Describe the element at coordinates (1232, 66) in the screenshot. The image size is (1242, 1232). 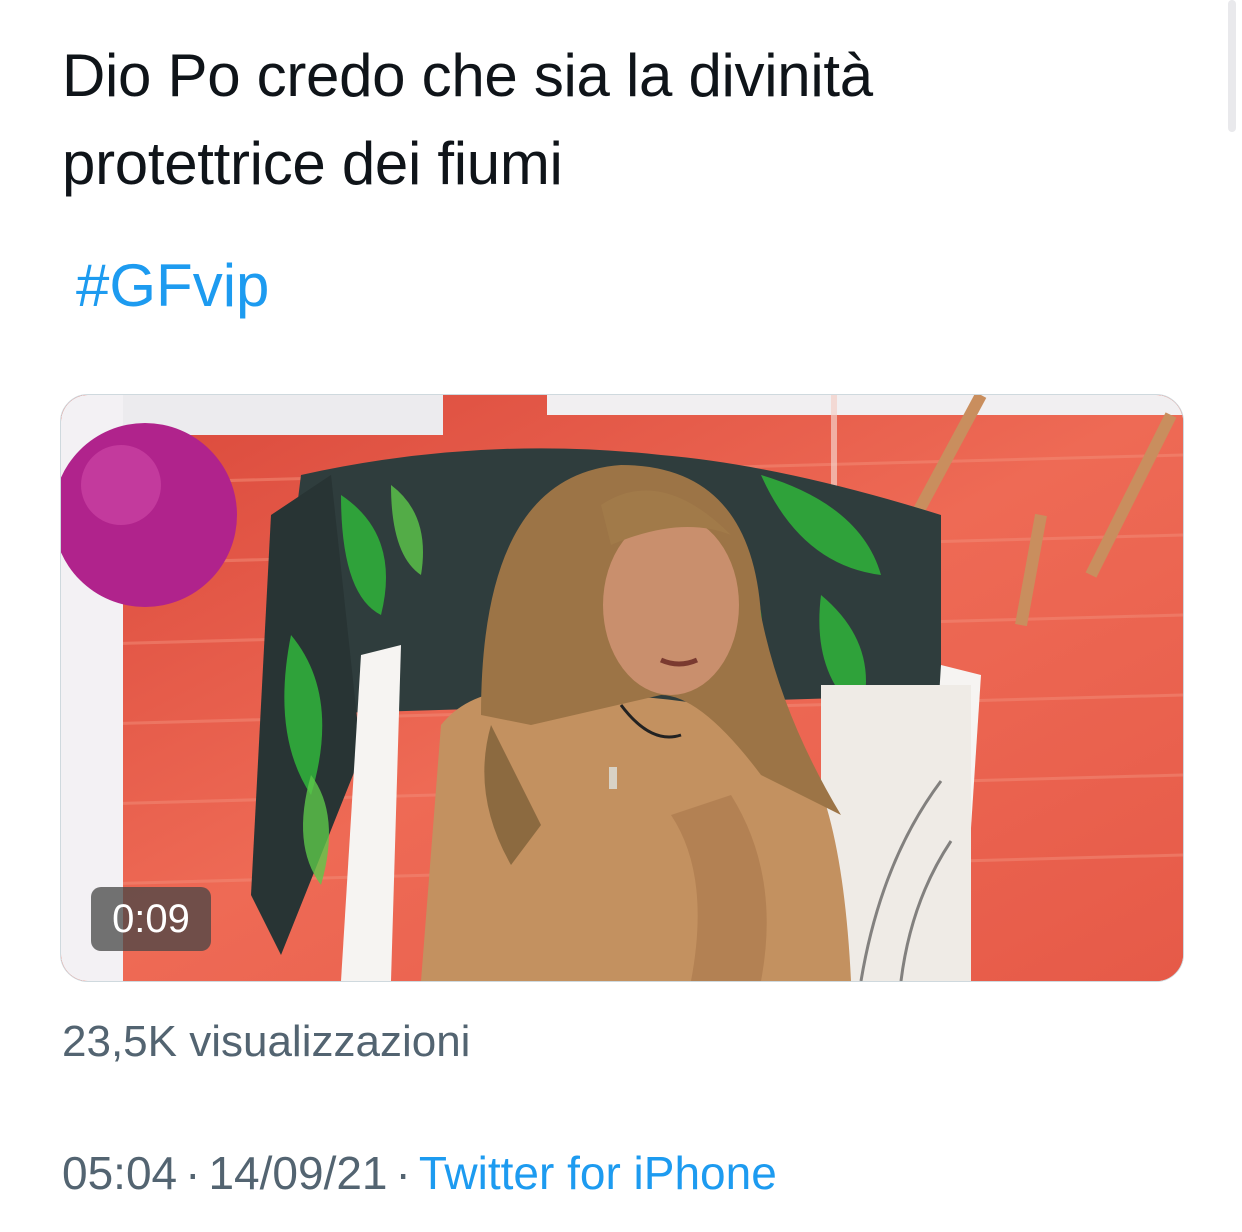
I see `scrollbar` at that location.